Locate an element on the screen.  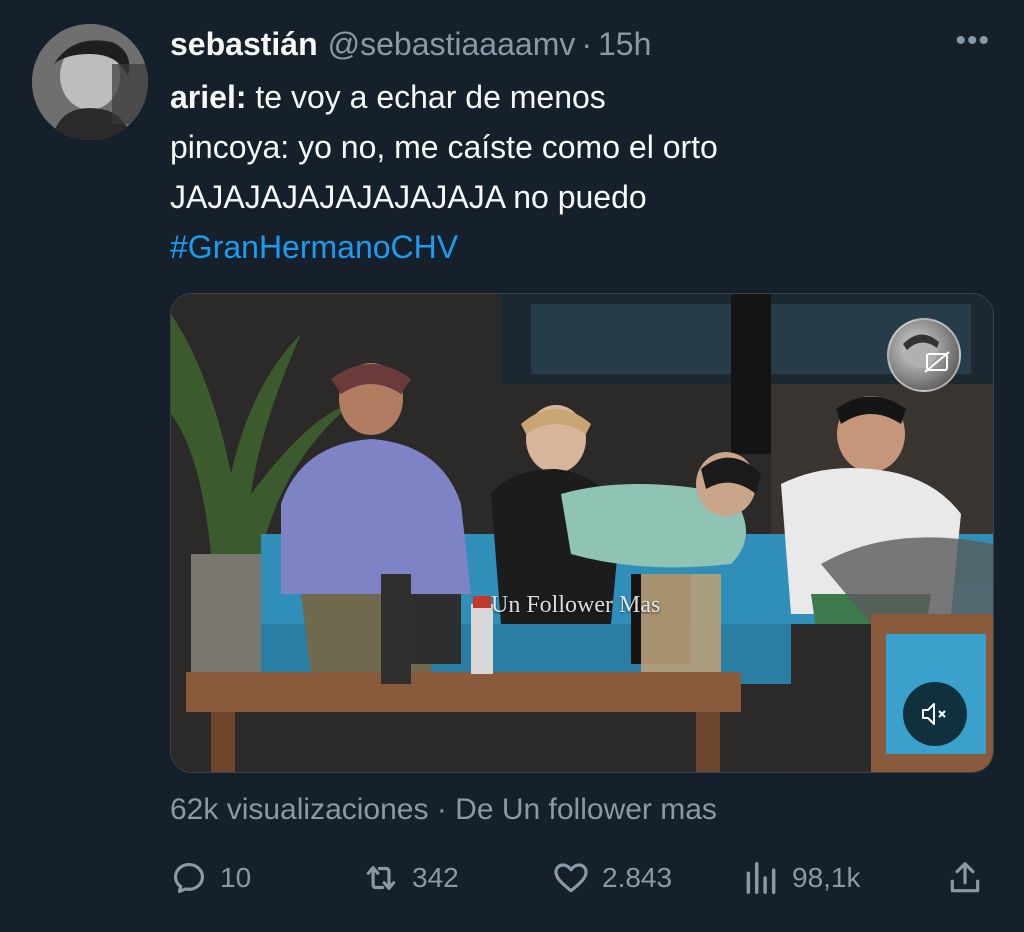
avatar is located at coordinates (90, 82).